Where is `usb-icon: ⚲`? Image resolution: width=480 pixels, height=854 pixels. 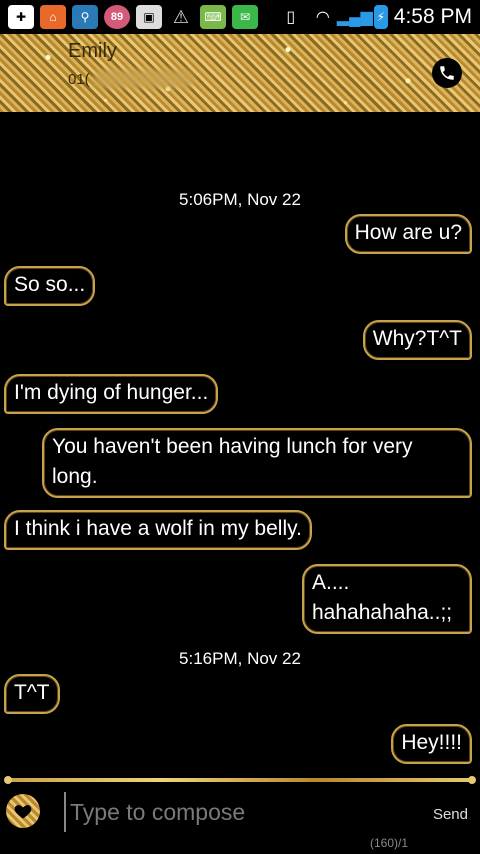
usb-icon: ⚲ is located at coordinates (85, 17).